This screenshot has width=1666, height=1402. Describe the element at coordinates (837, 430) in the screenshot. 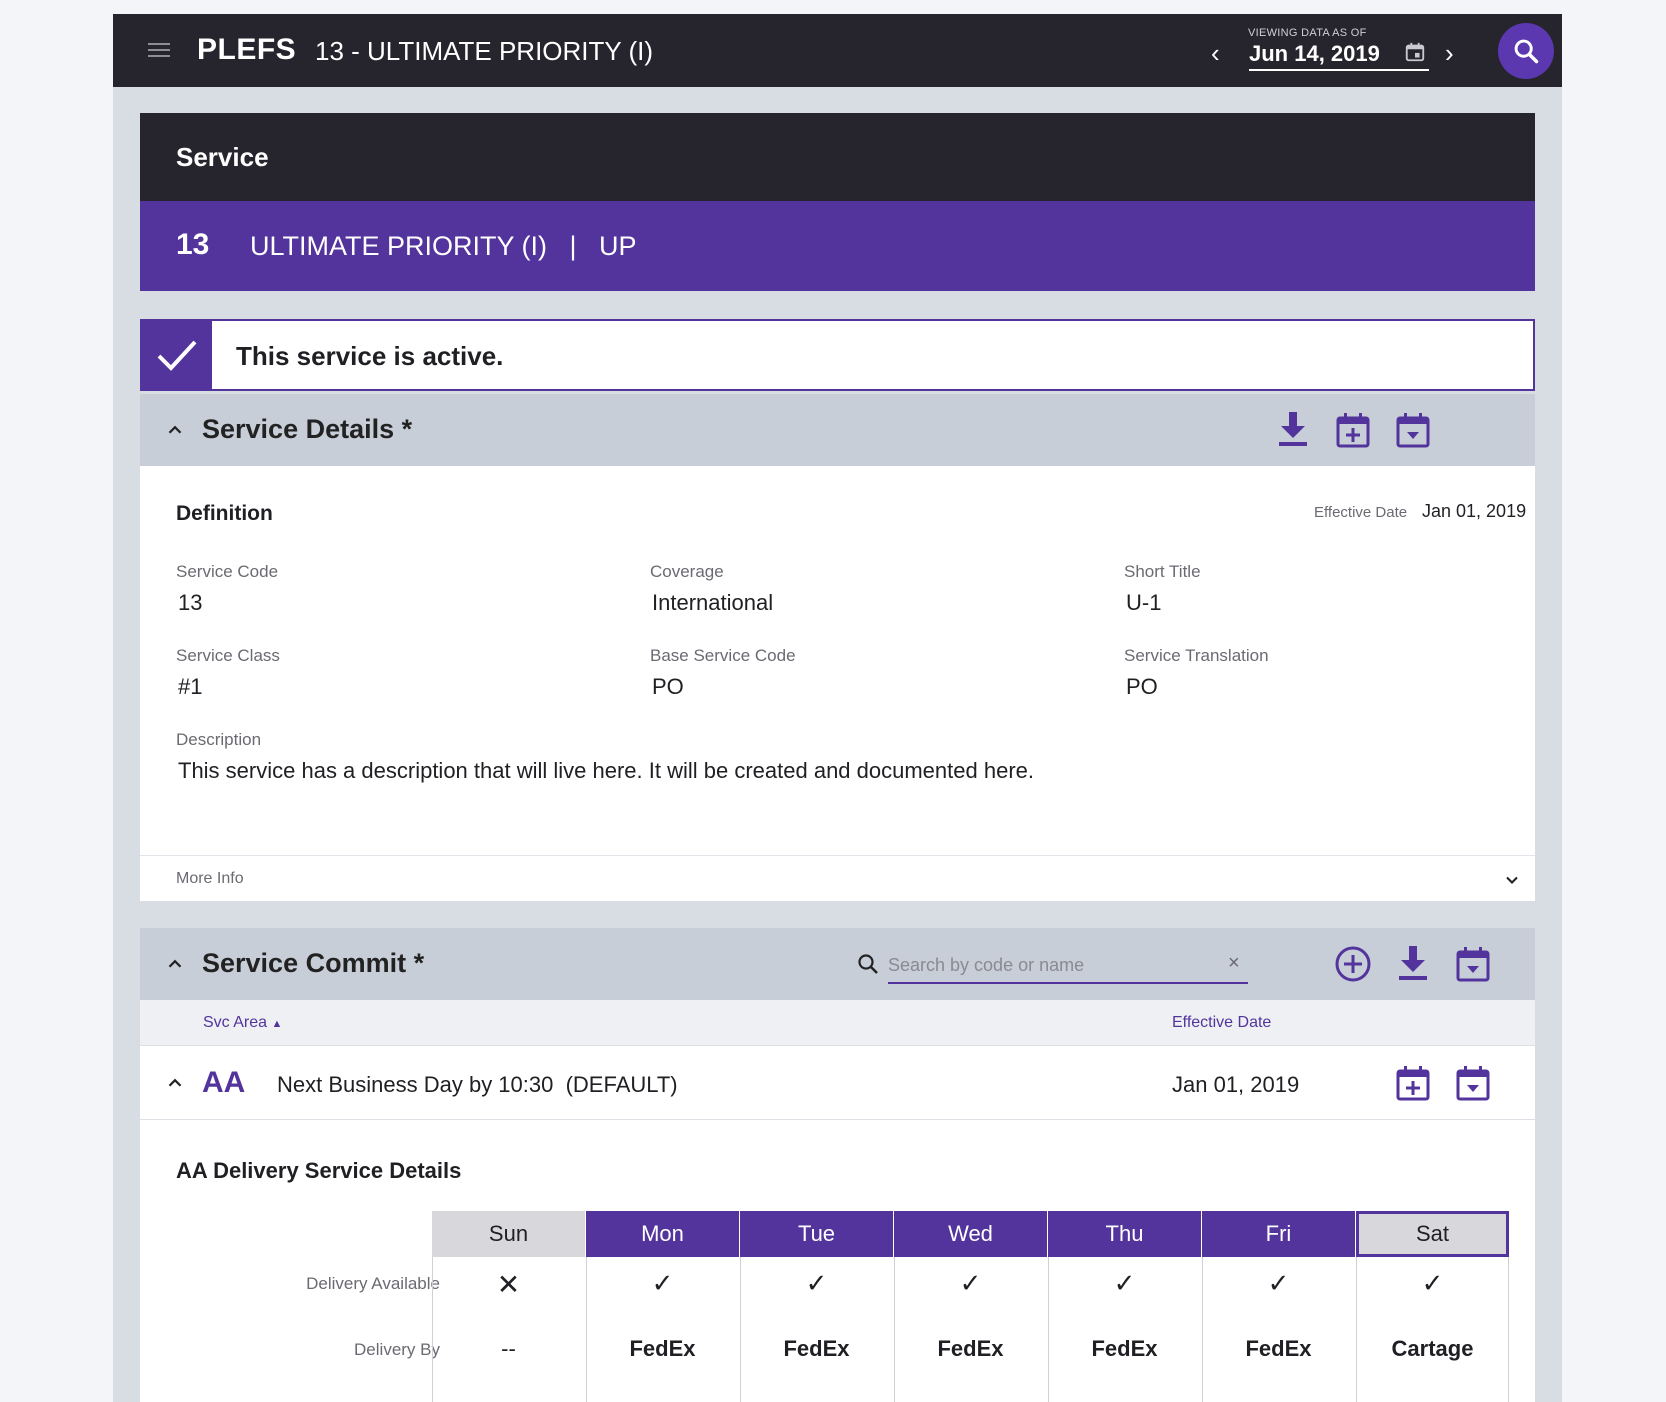

I see `service-details-header: Service Details *` at that location.